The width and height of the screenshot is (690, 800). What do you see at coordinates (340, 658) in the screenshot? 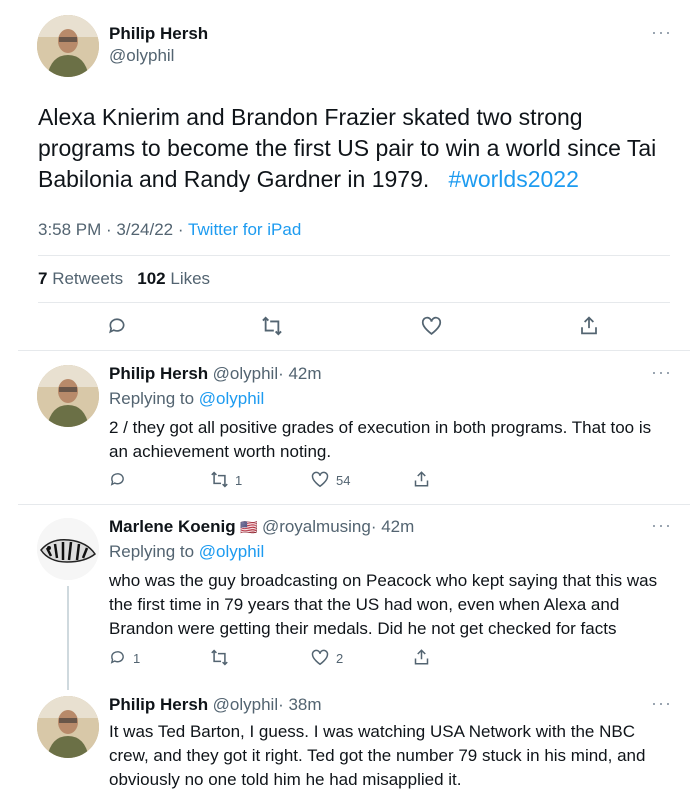
I see `like-count: 2` at bounding box center [340, 658].